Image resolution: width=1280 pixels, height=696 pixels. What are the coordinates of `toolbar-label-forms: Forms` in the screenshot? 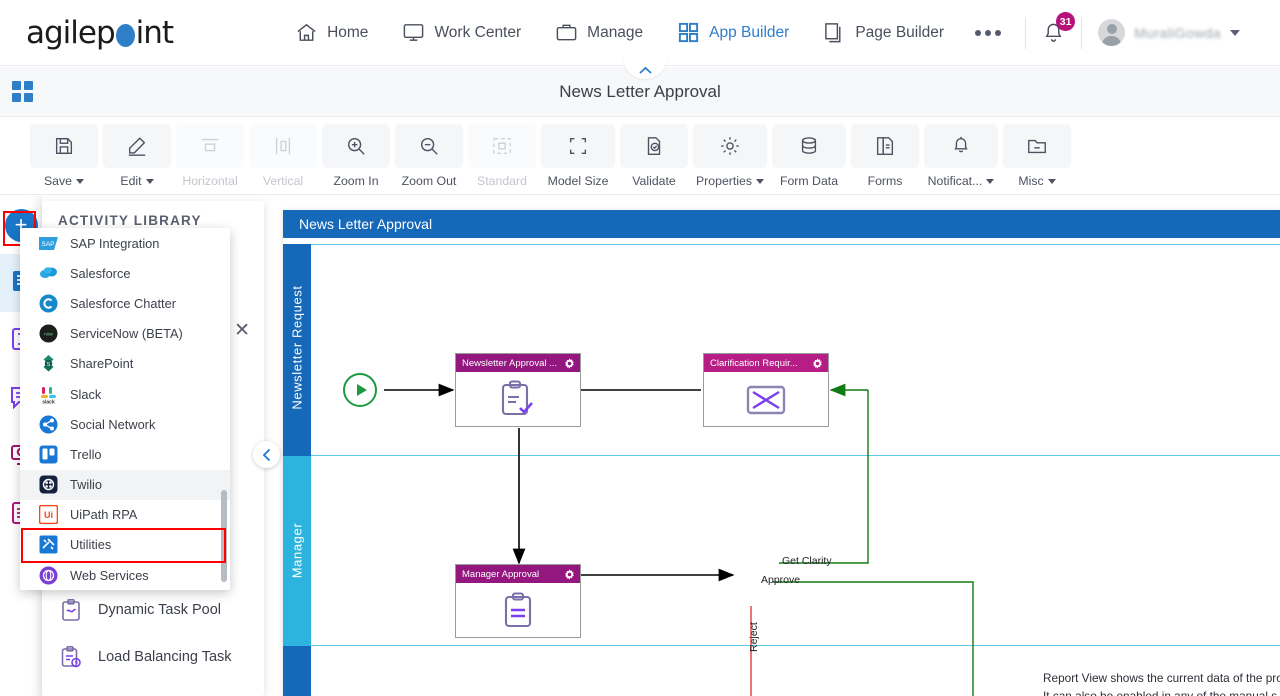 It's located at (885, 181).